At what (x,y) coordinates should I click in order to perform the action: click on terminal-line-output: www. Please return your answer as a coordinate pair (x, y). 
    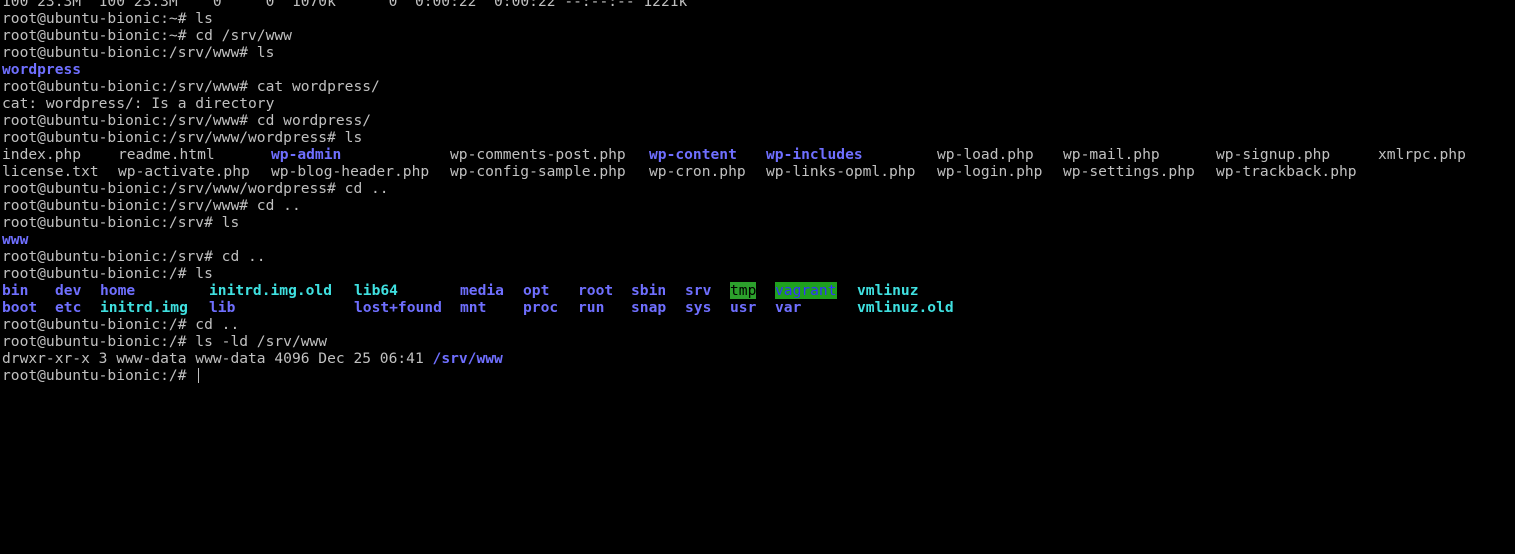
    Looking at the image, I should click on (757, 239).